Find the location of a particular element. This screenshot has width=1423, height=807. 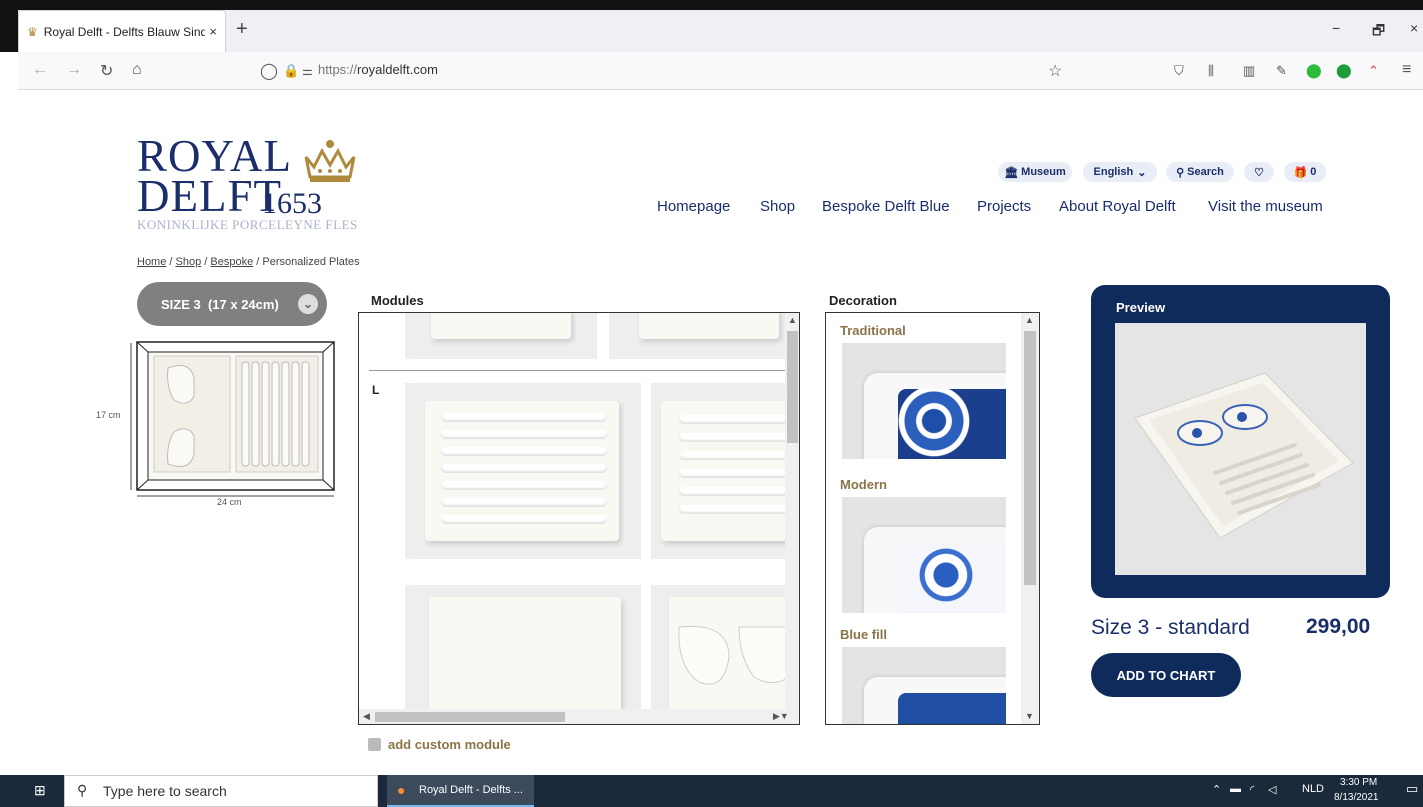

menu-shop: Shop is located at coordinates (777, 206).